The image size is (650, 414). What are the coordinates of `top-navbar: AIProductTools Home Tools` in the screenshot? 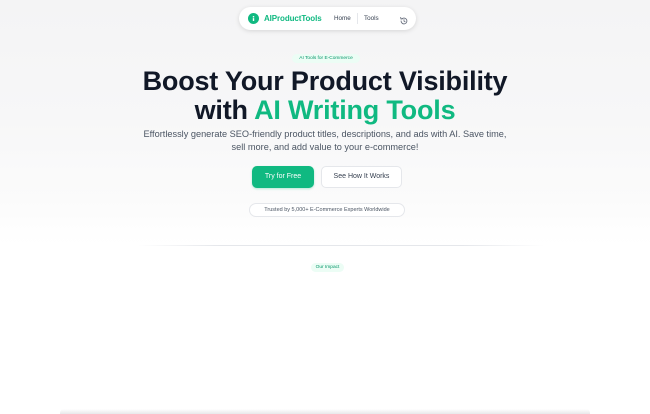 It's located at (327, 18).